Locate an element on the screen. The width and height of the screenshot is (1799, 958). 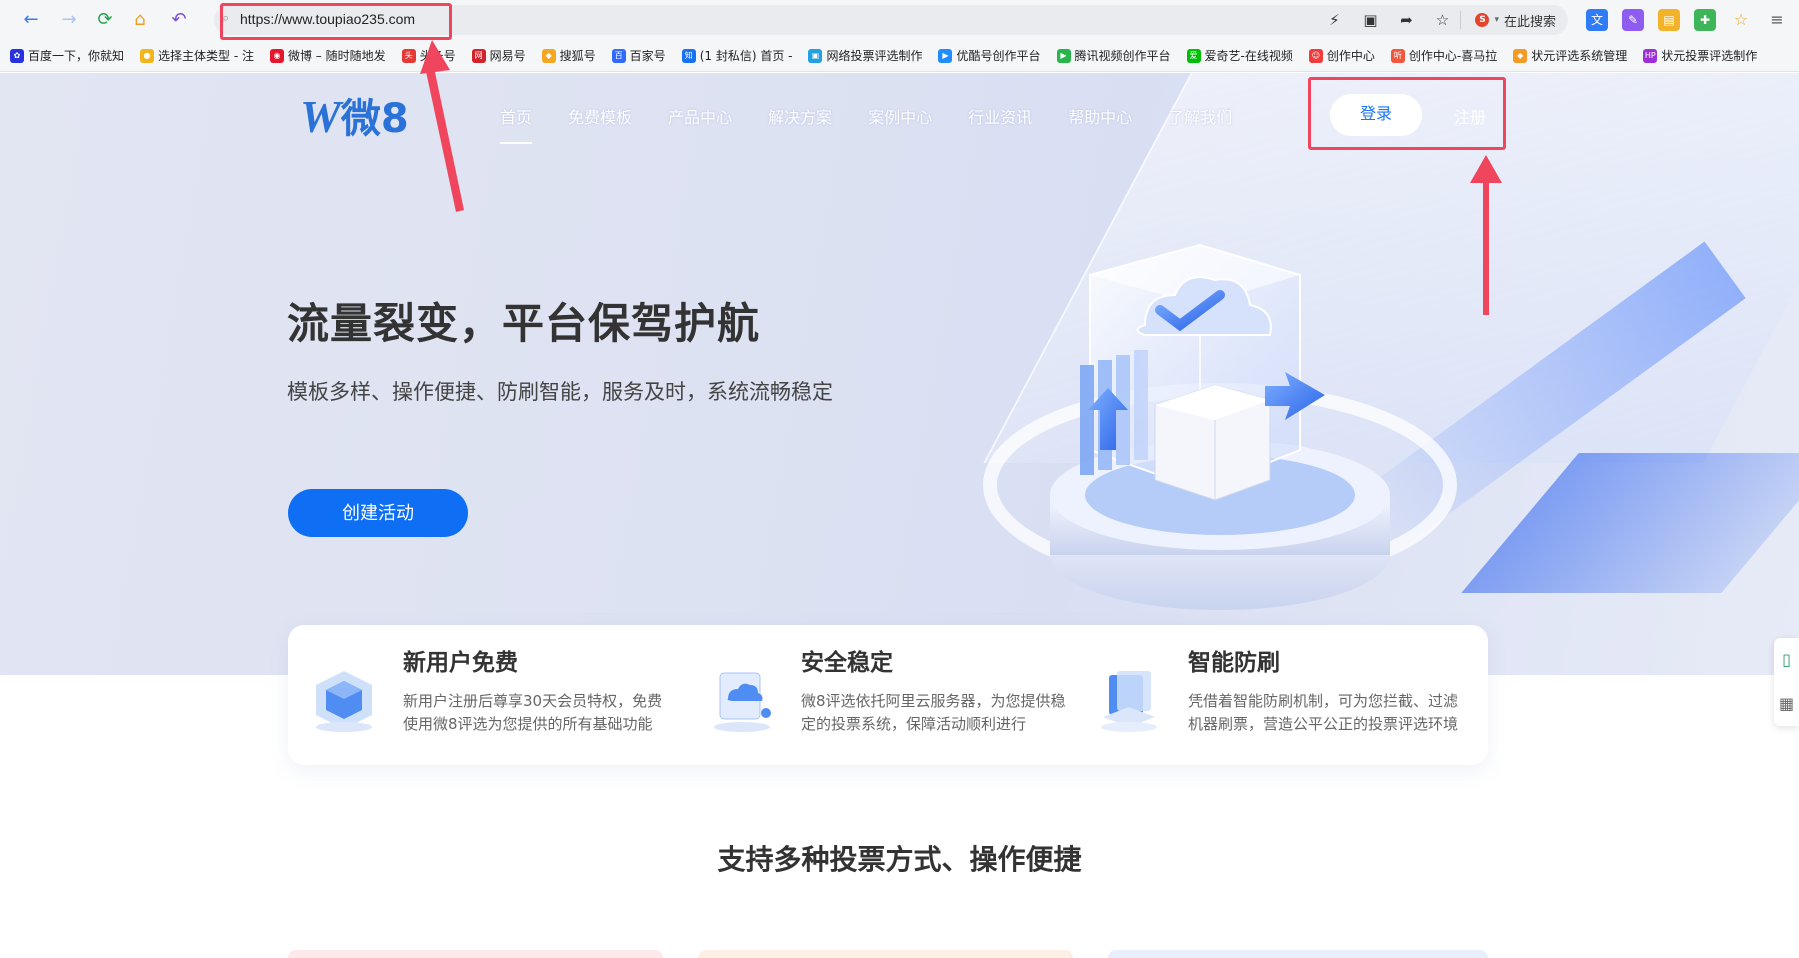
bookmark-label: 创作中心-喜马拉 is located at coordinates (1453, 56).